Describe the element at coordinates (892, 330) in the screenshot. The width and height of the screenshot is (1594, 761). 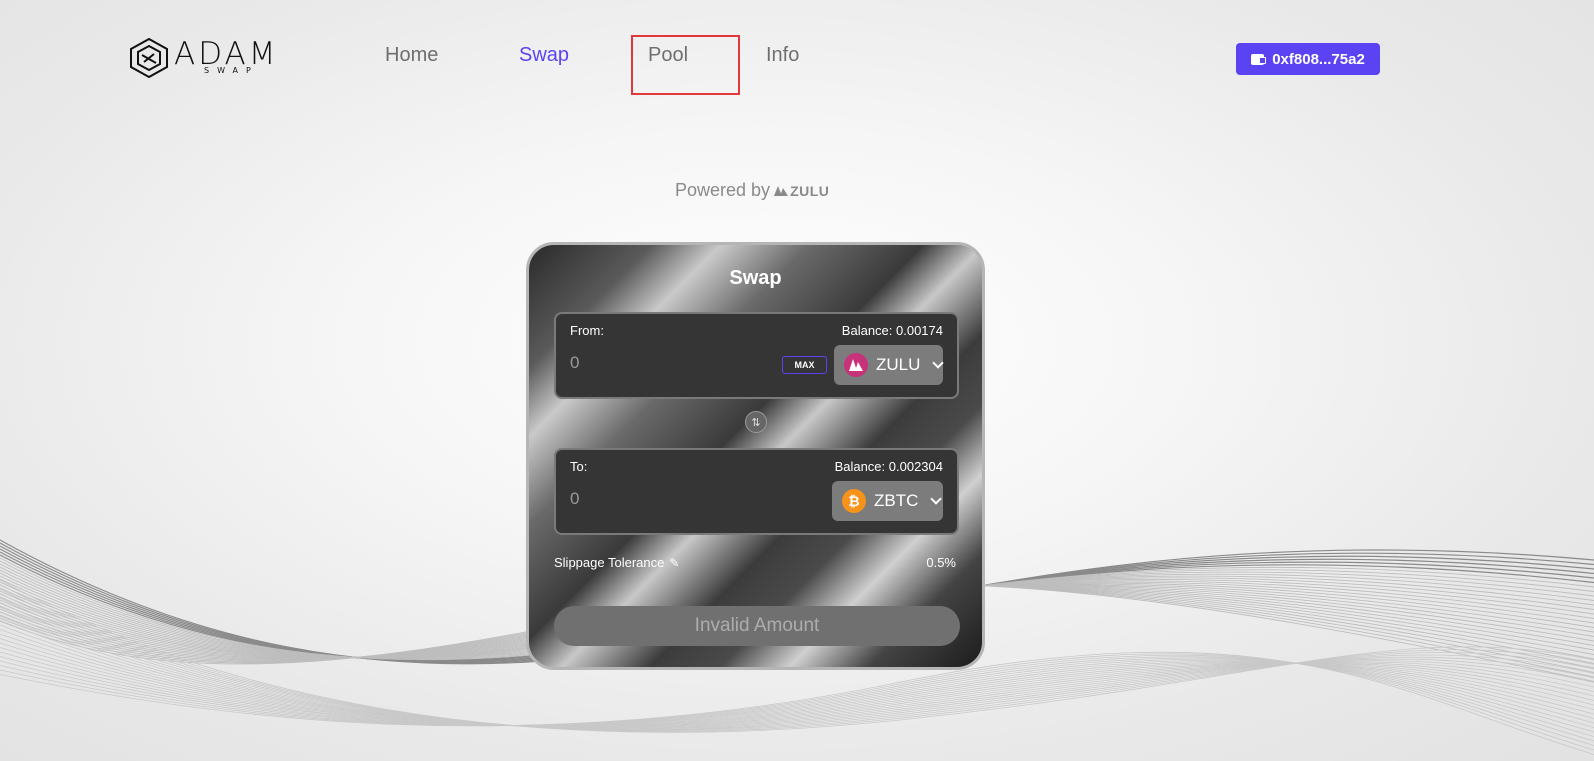
I see `from-balance: Balance: 0.00174` at that location.